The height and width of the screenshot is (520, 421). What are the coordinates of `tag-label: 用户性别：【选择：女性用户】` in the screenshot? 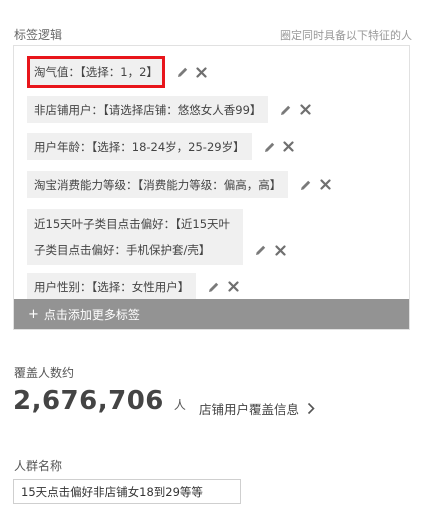 It's located at (112, 286).